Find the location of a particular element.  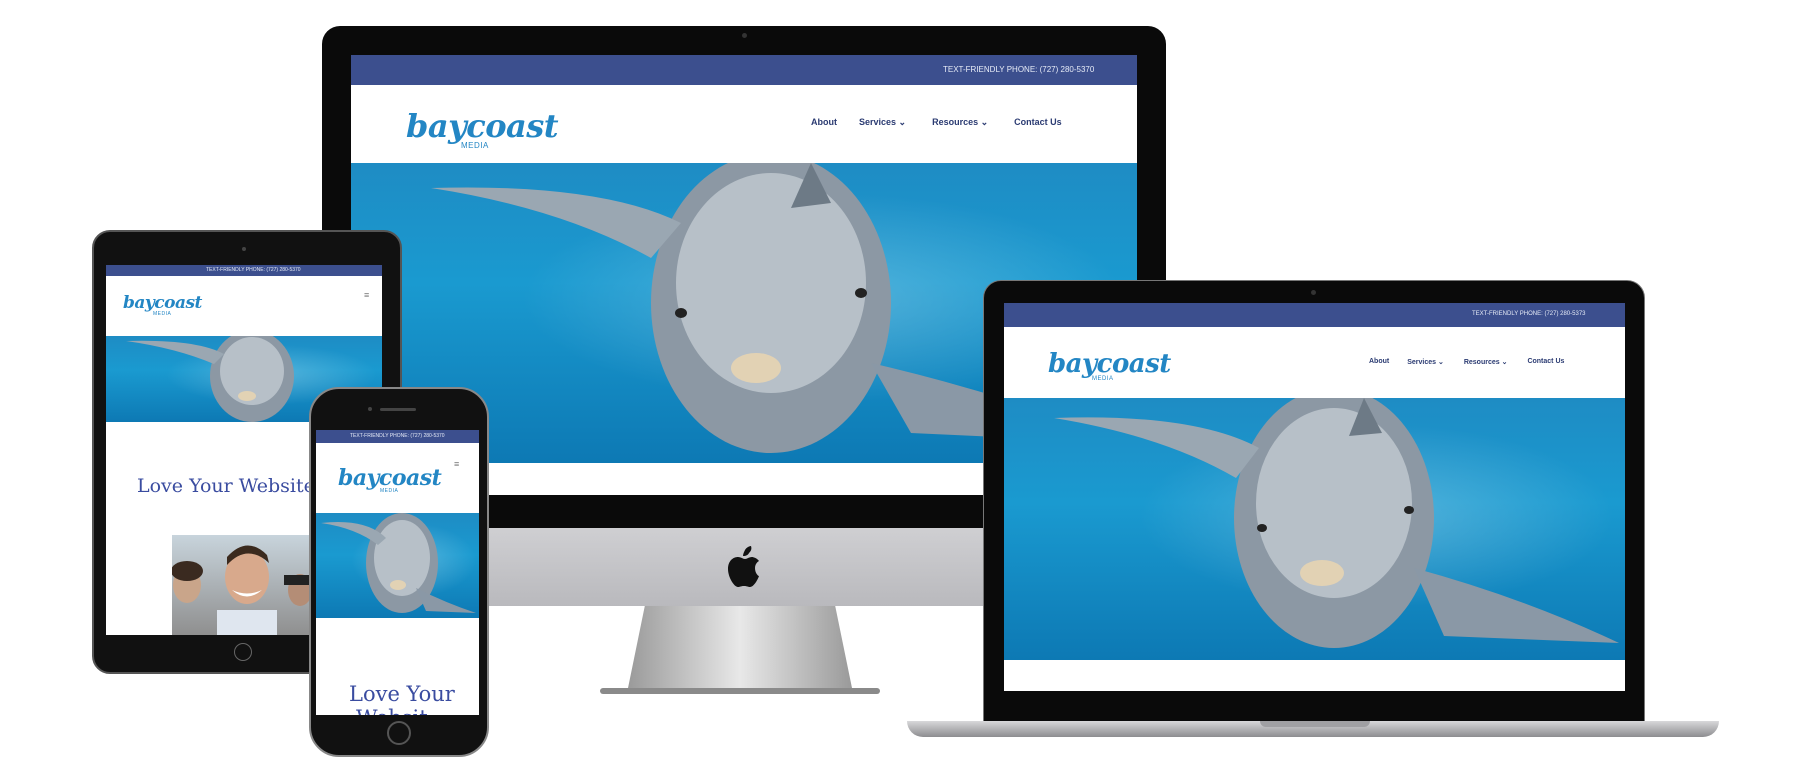

laptop-nav-services: Services ⌄ is located at coordinates (1425, 362).